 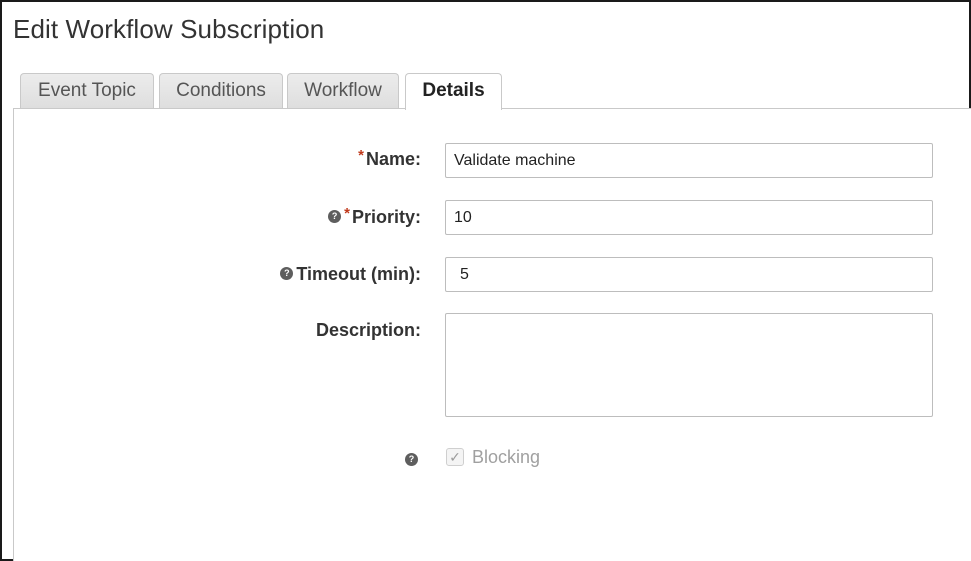 I want to click on description-label-row: Description:, so click(x=368, y=330).